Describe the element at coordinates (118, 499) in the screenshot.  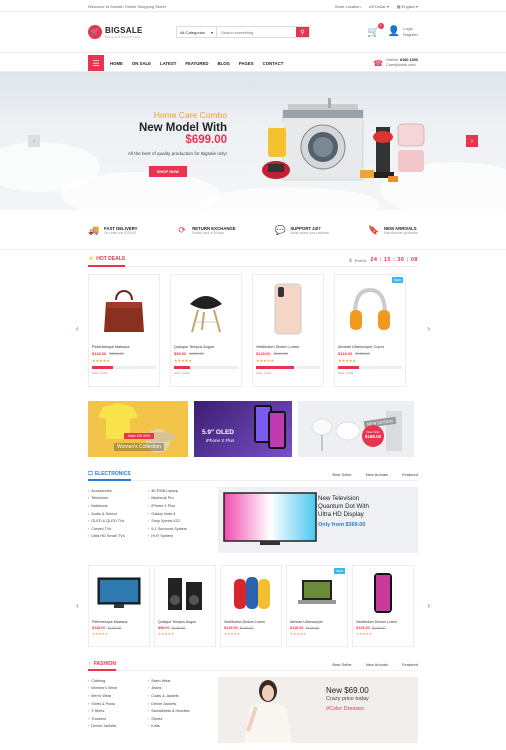
I see `category-link: Television` at that location.